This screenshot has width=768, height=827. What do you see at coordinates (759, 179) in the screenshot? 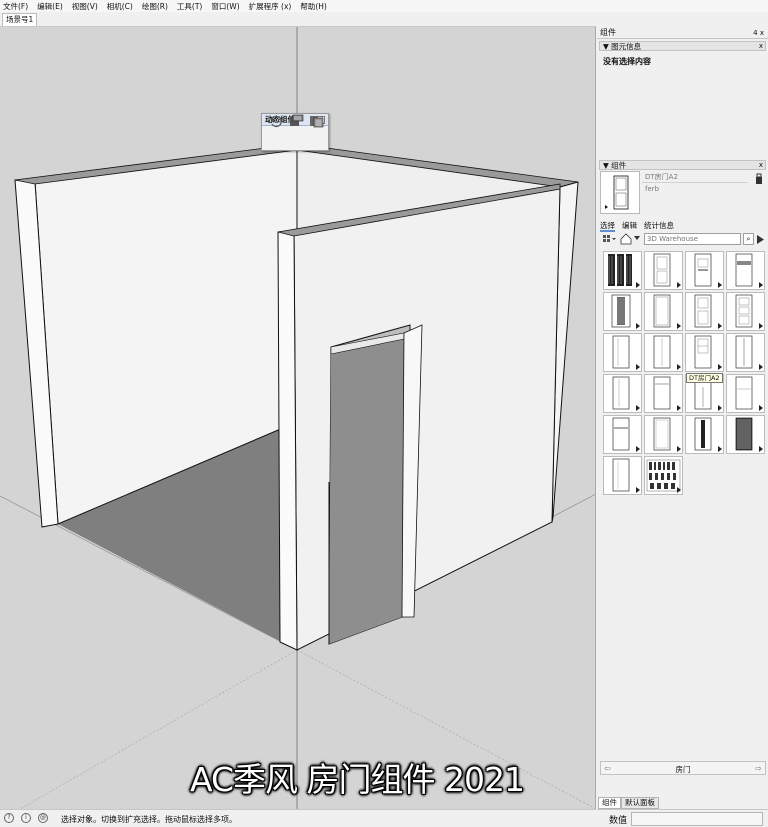
I see `details-icon` at bounding box center [759, 179].